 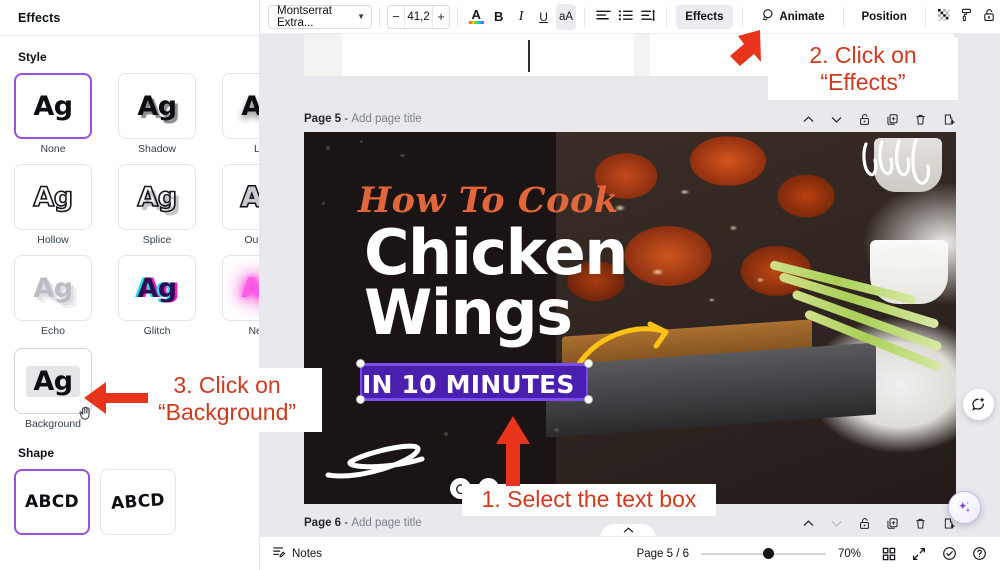 I want to click on style-swatch-hollow: Ag, so click(x=53, y=197).